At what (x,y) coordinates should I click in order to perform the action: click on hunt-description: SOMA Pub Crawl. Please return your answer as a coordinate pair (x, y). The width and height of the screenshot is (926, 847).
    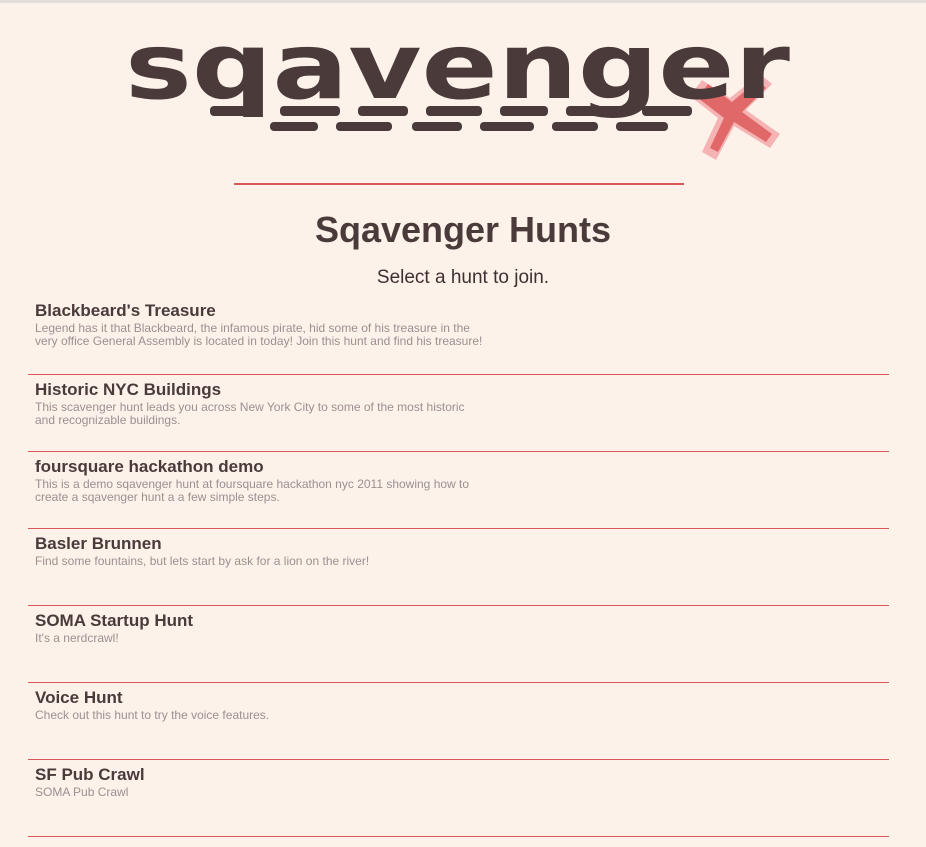
    Looking at the image, I should click on (82, 792).